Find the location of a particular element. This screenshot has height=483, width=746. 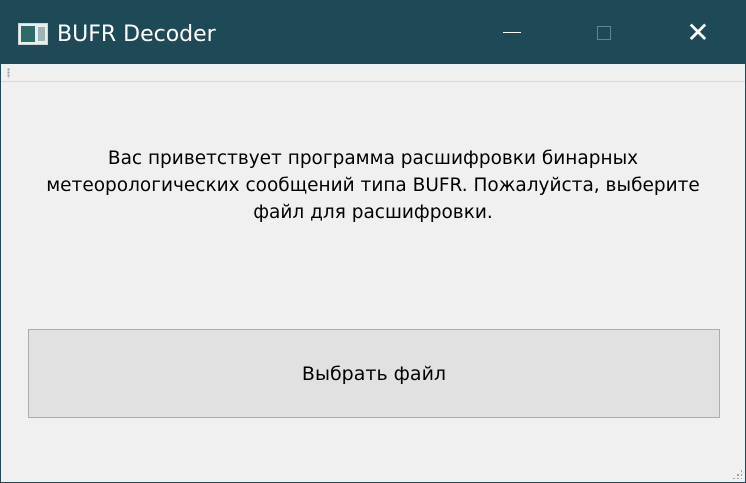

minimize-button is located at coordinates (512, 32).